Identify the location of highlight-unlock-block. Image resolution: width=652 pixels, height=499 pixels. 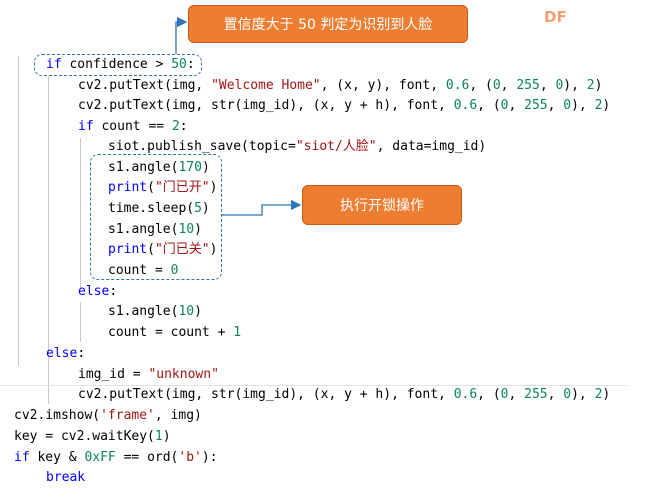
(156, 217).